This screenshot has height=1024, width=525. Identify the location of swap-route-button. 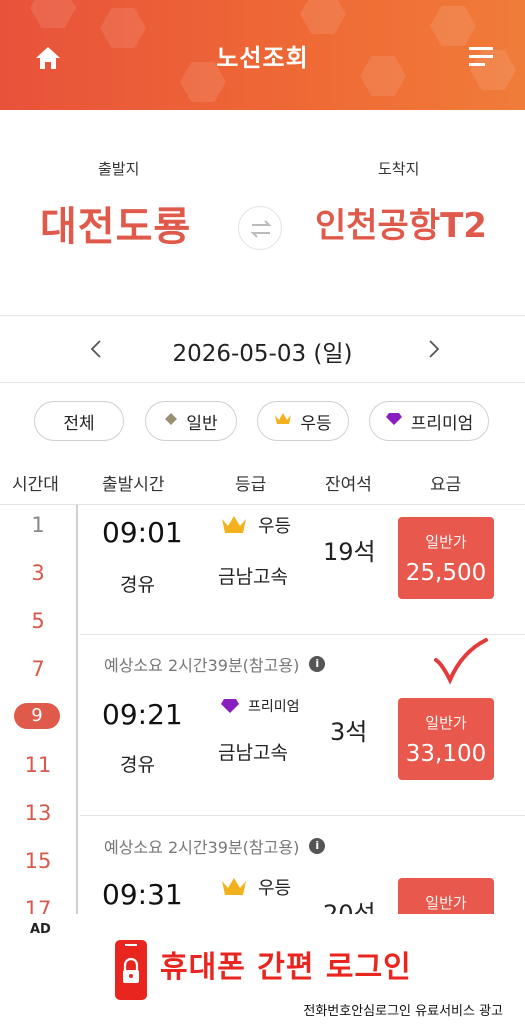
(260, 228).